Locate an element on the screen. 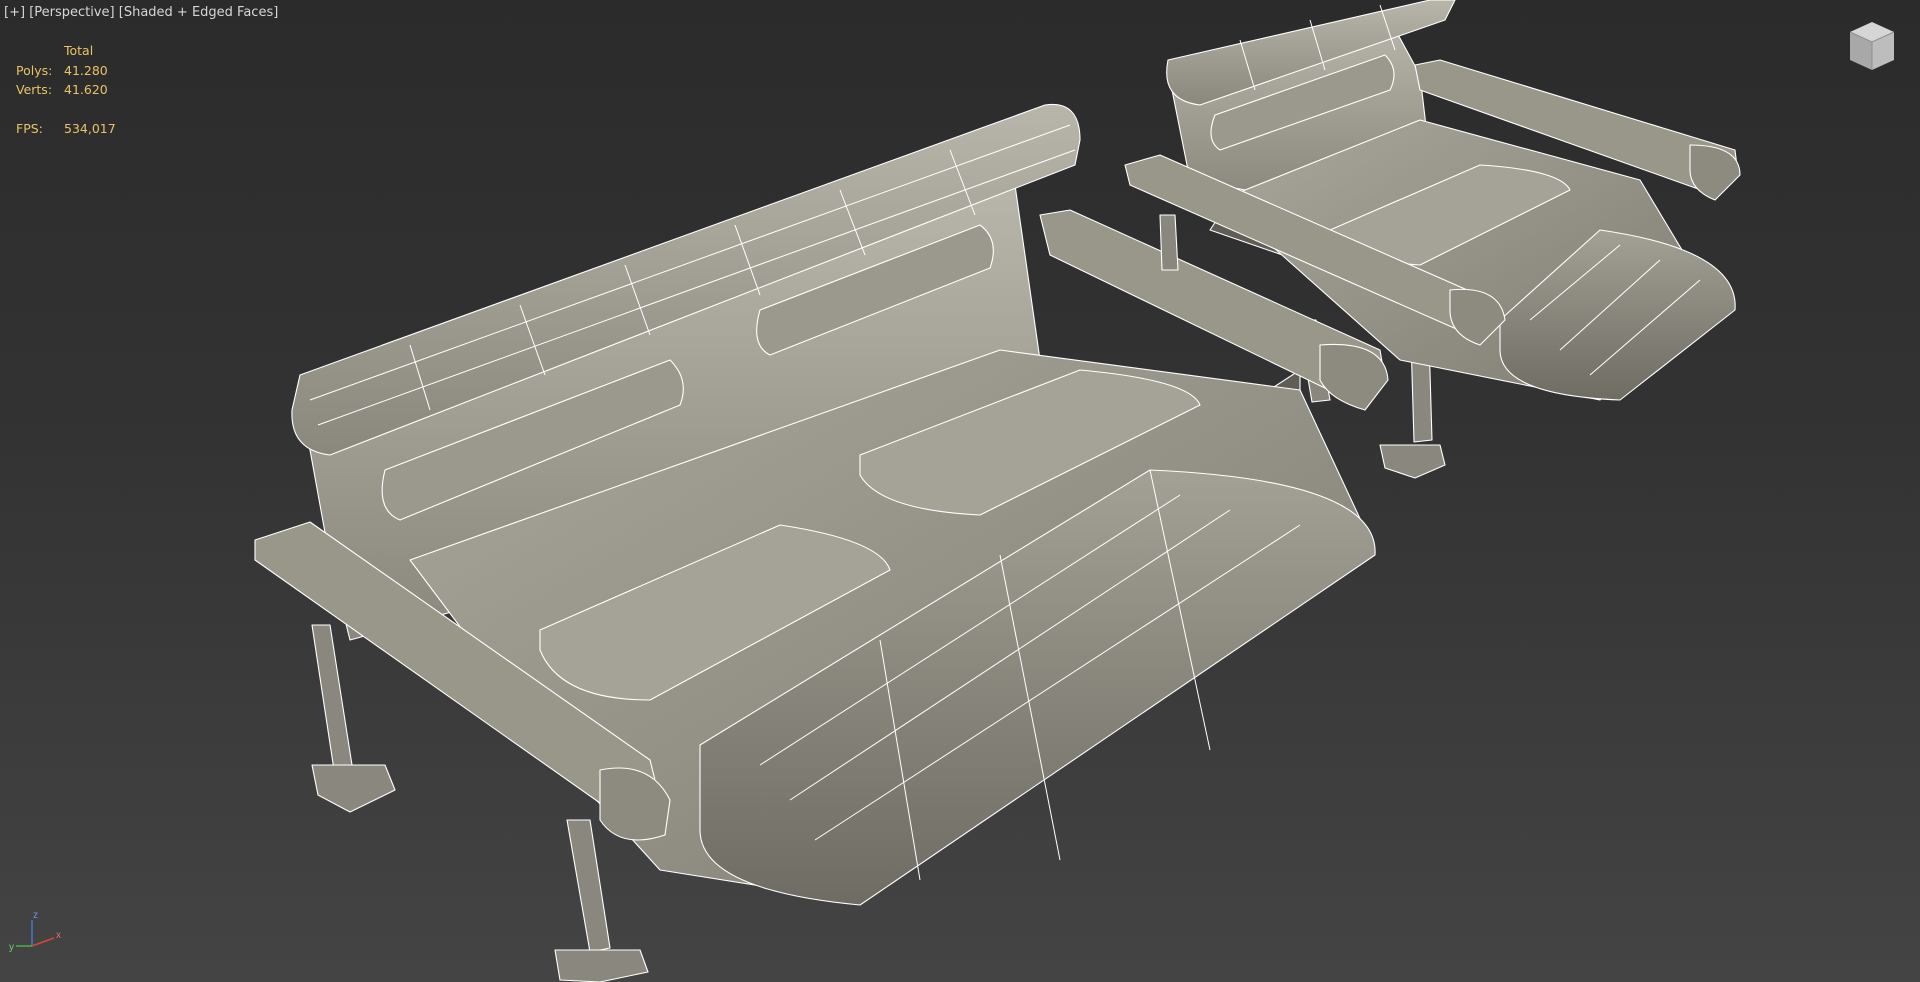 This screenshot has width=1920, height=982. axis-z-label: z is located at coordinates (35, 915).